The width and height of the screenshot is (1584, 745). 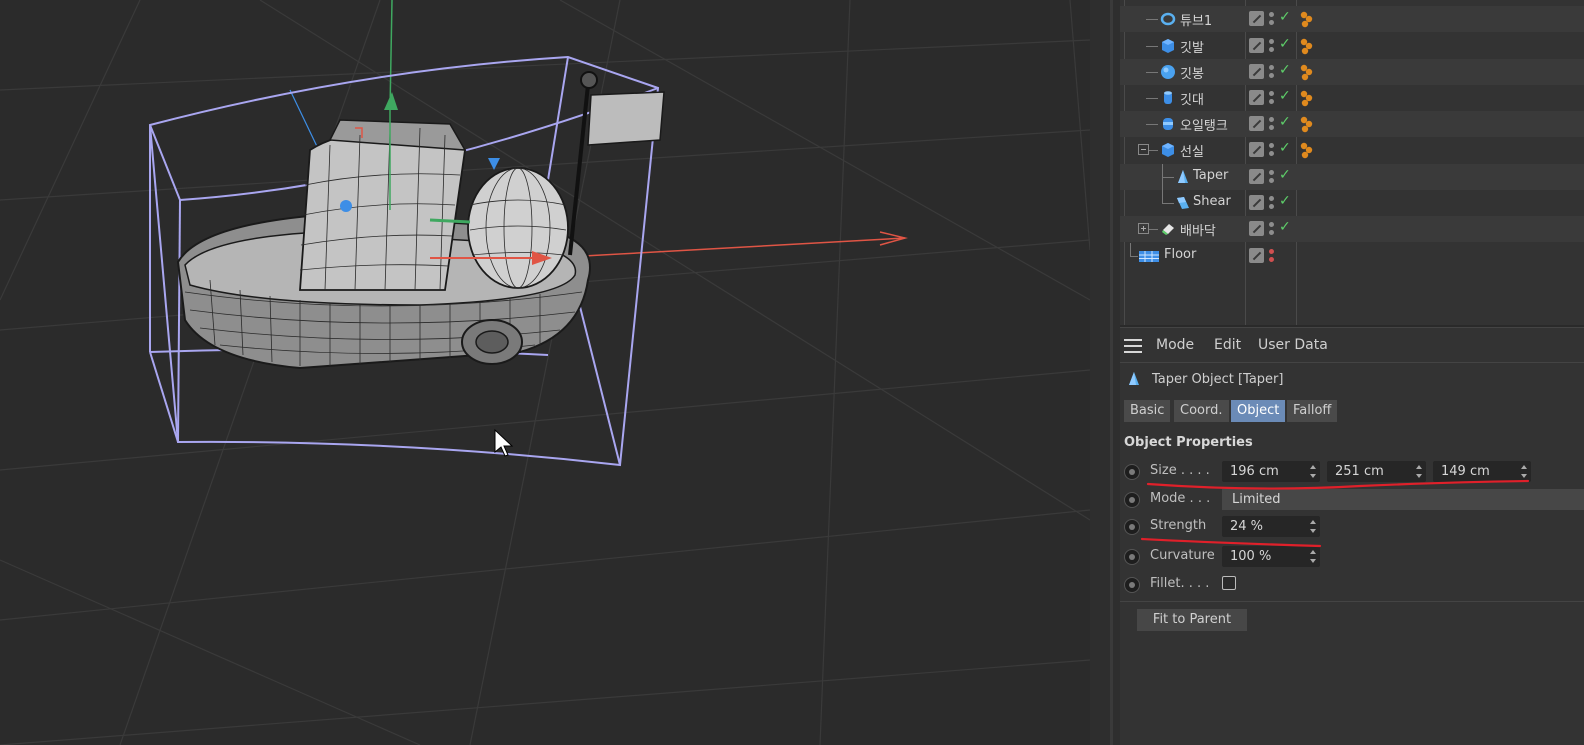 I want to click on size-z-field: 149 cm, so click(x=1482, y=471).